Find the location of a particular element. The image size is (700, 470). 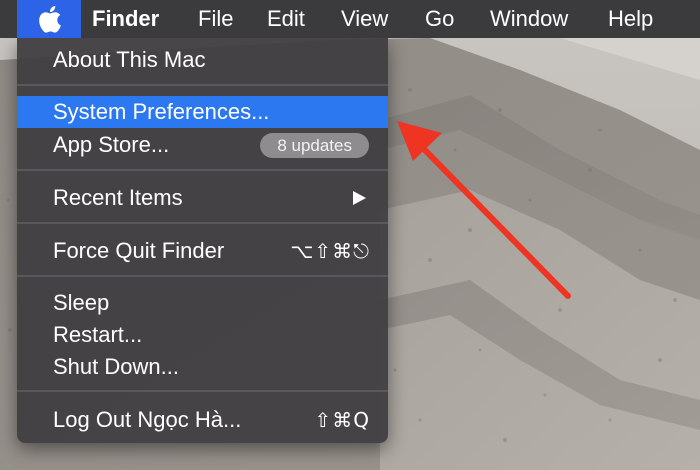

force-quit-shortcut: ⌥⇧⌘⎋ is located at coordinates (330, 251).